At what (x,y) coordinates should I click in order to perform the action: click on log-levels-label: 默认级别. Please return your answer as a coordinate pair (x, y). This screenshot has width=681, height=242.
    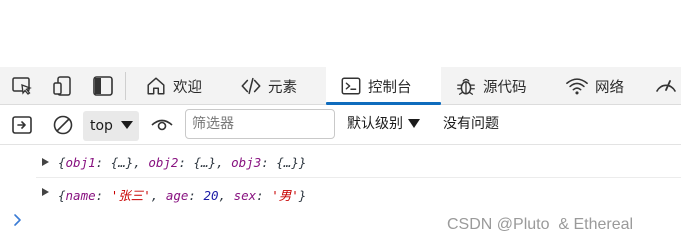
    Looking at the image, I should click on (375, 124).